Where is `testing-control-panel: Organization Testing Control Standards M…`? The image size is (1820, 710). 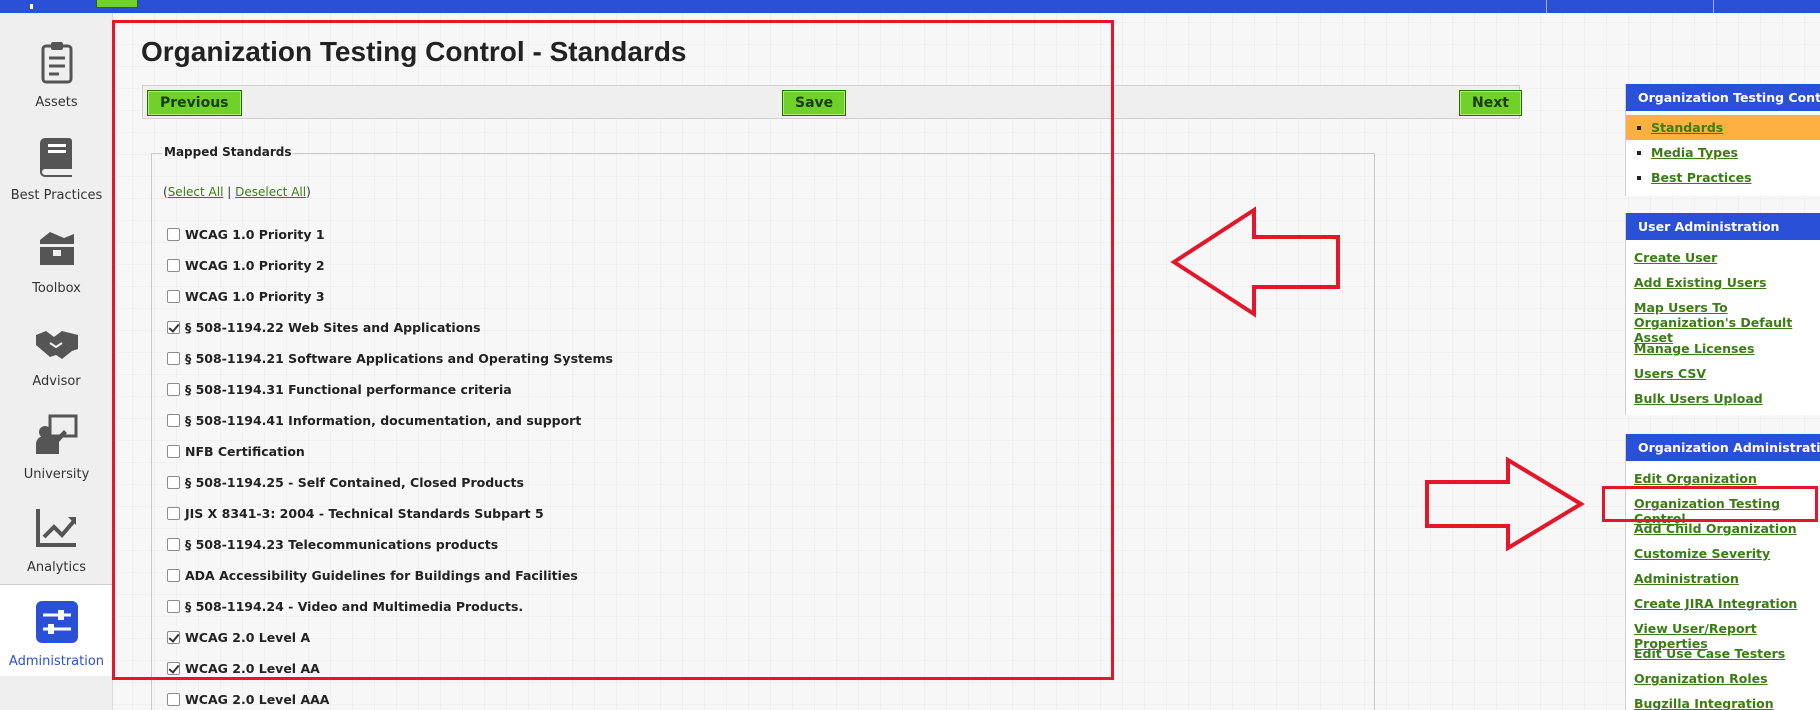
testing-control-panel: Organization Testing Control Standards M… is located at coordinates (1722, 140).